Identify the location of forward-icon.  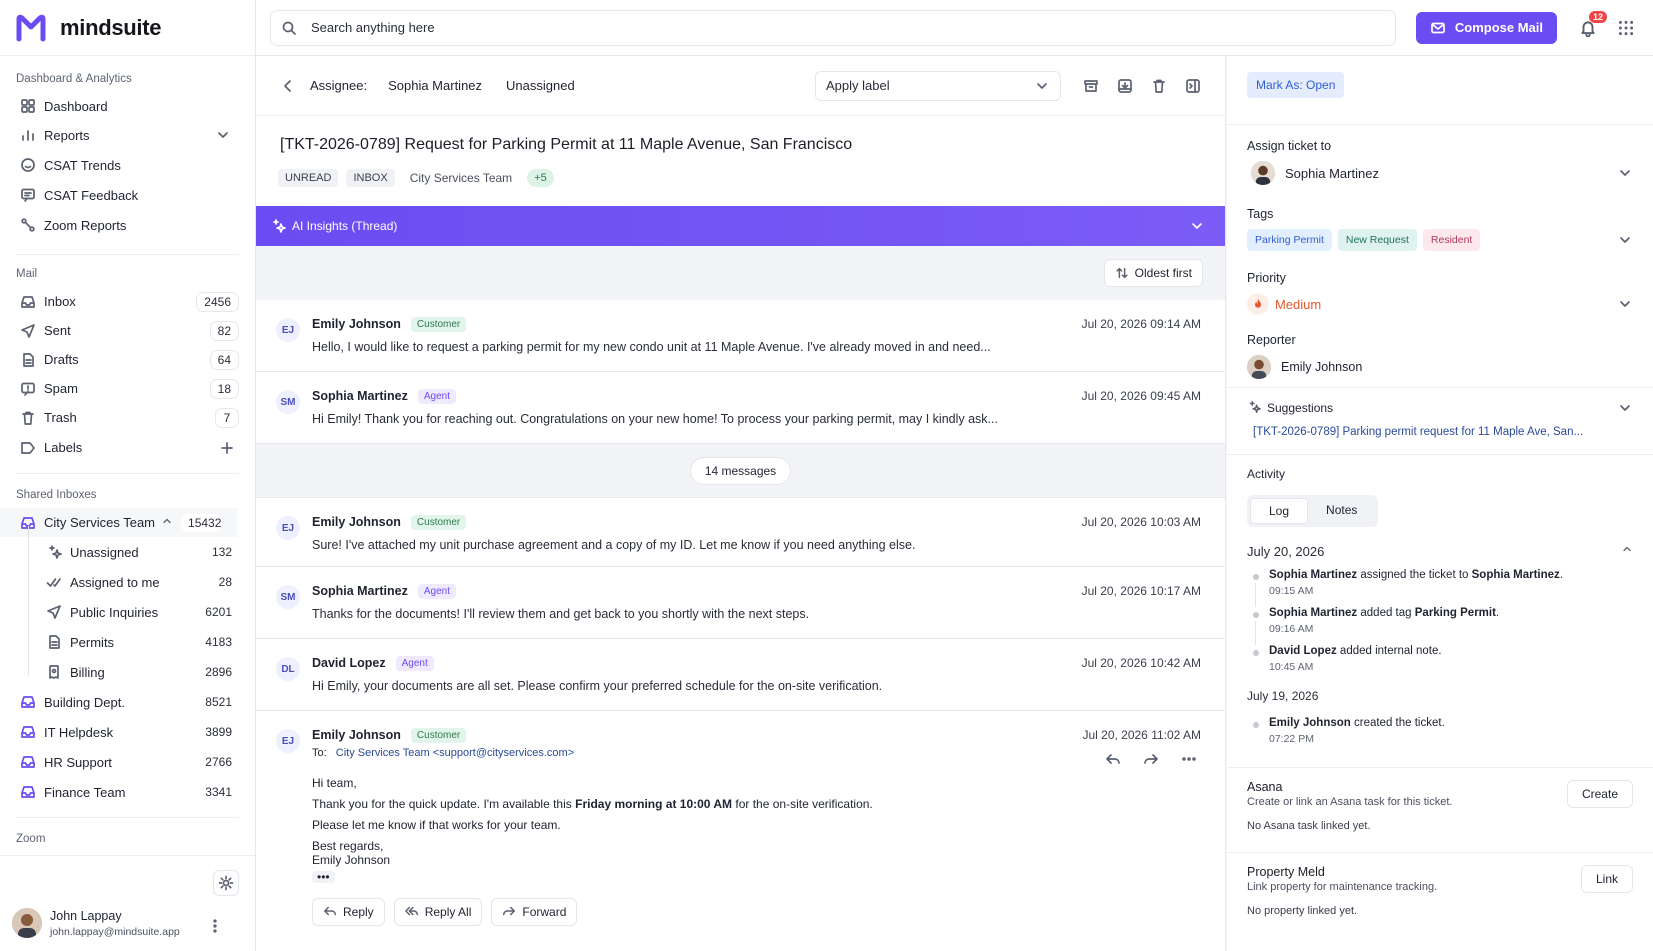
(1151, 759).